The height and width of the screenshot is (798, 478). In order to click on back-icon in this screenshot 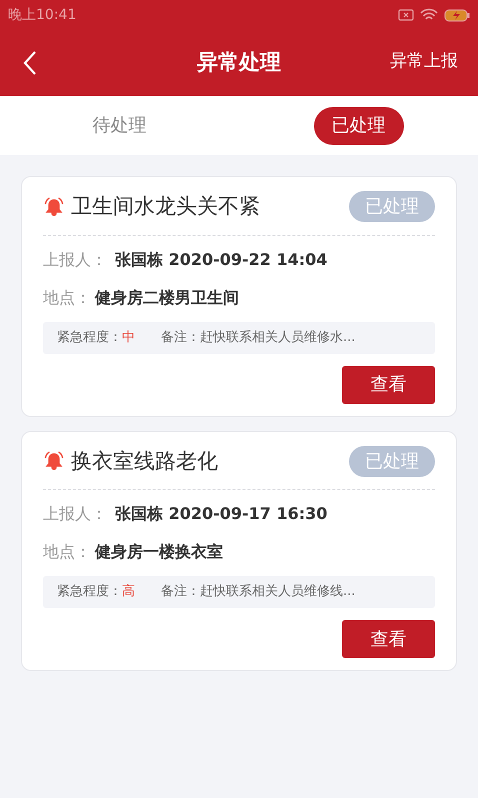, I will do `click(30, 63)`.